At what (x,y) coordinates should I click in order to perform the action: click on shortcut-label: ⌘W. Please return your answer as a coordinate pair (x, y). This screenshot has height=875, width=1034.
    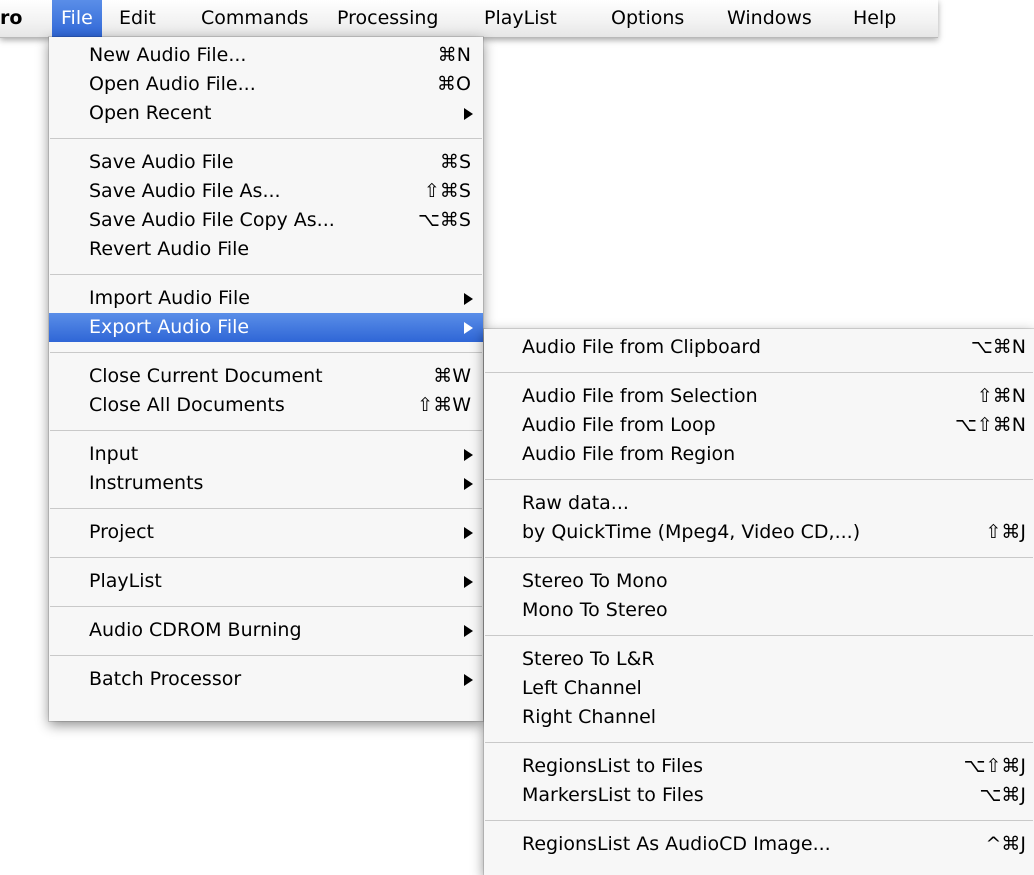
    Looking at the image, I should click on (452, 376).